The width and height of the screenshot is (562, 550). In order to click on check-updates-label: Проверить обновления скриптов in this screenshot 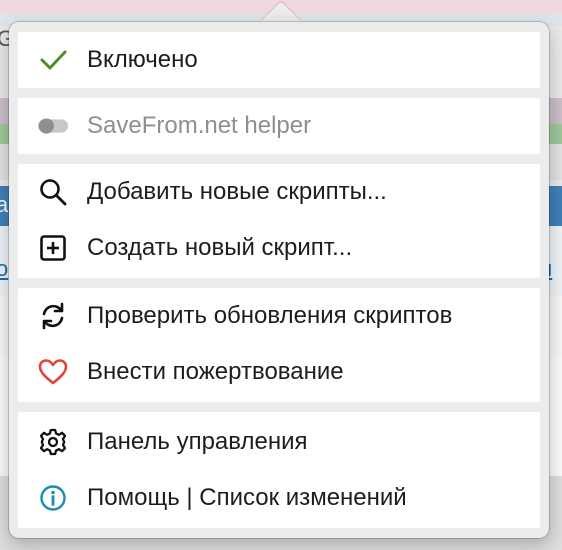, I will do `click(270, 315)`.